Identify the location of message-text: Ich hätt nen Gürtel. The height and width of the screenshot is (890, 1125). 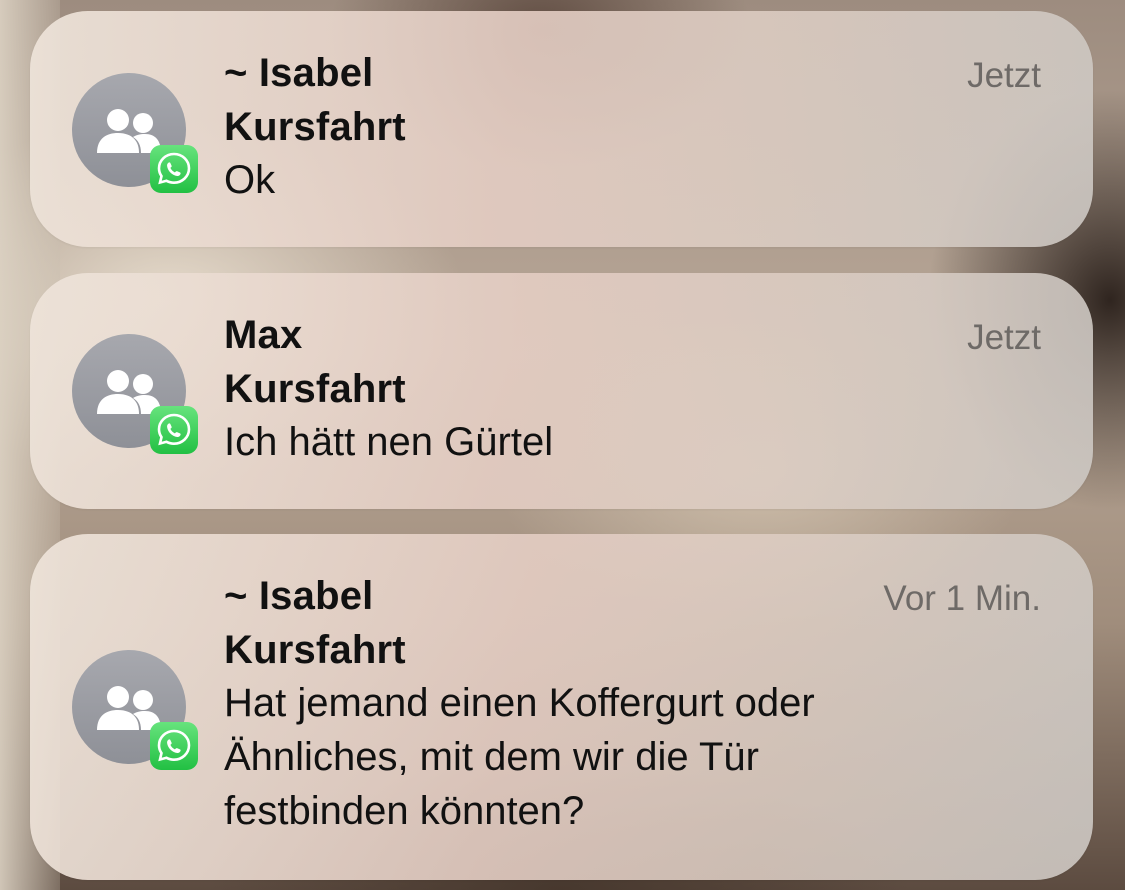
(388, 442).